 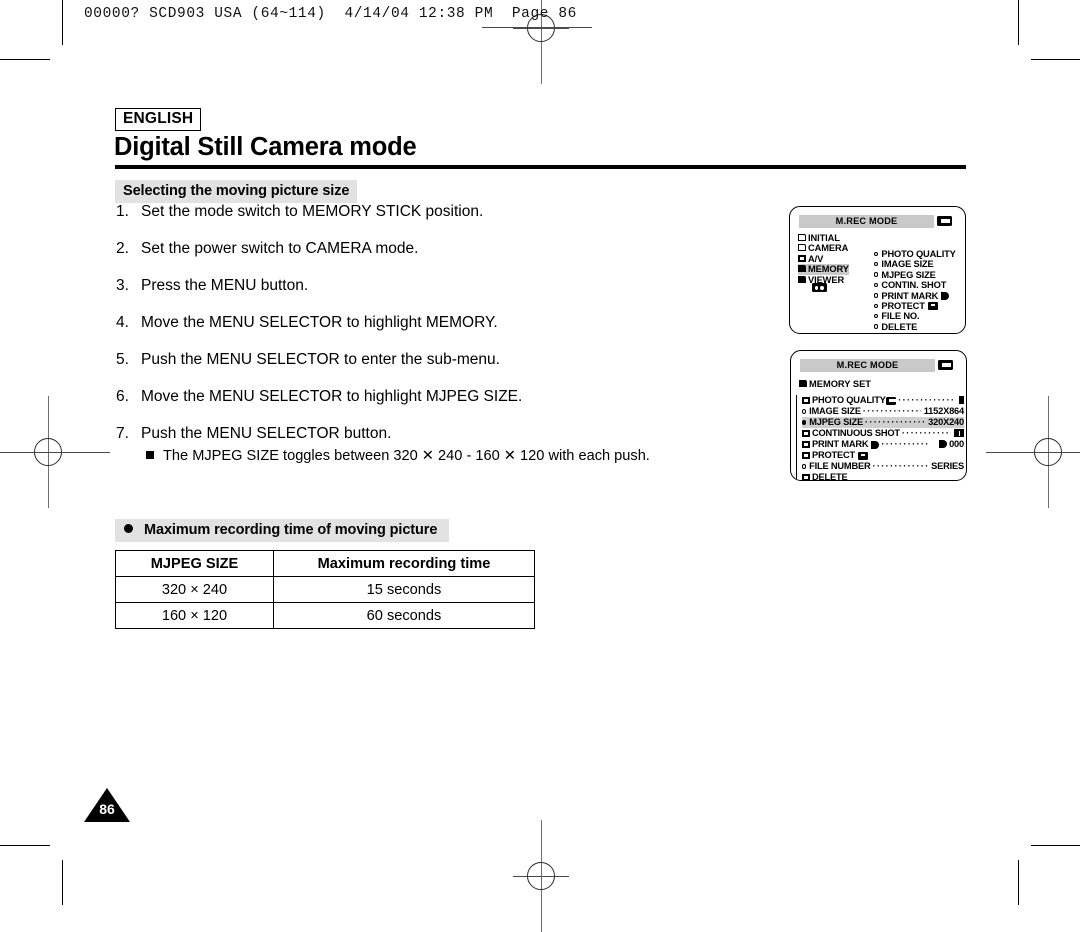 What do you see at coordinates (875, 444) in the screenshot?
I see `print-mark-icon` at bounding box center [875, 444].